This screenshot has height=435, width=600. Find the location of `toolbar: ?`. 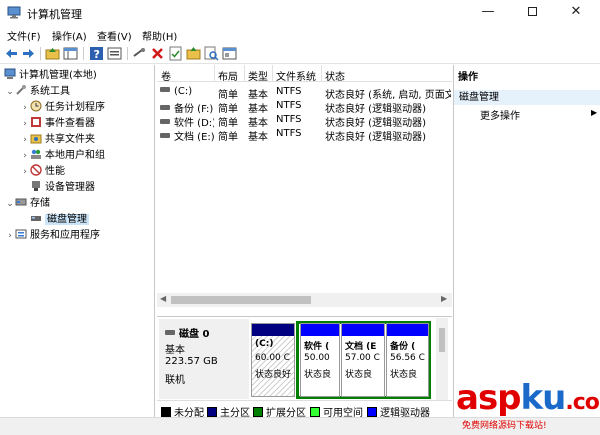

toolbar: ? is located at coordinates (300, 54).